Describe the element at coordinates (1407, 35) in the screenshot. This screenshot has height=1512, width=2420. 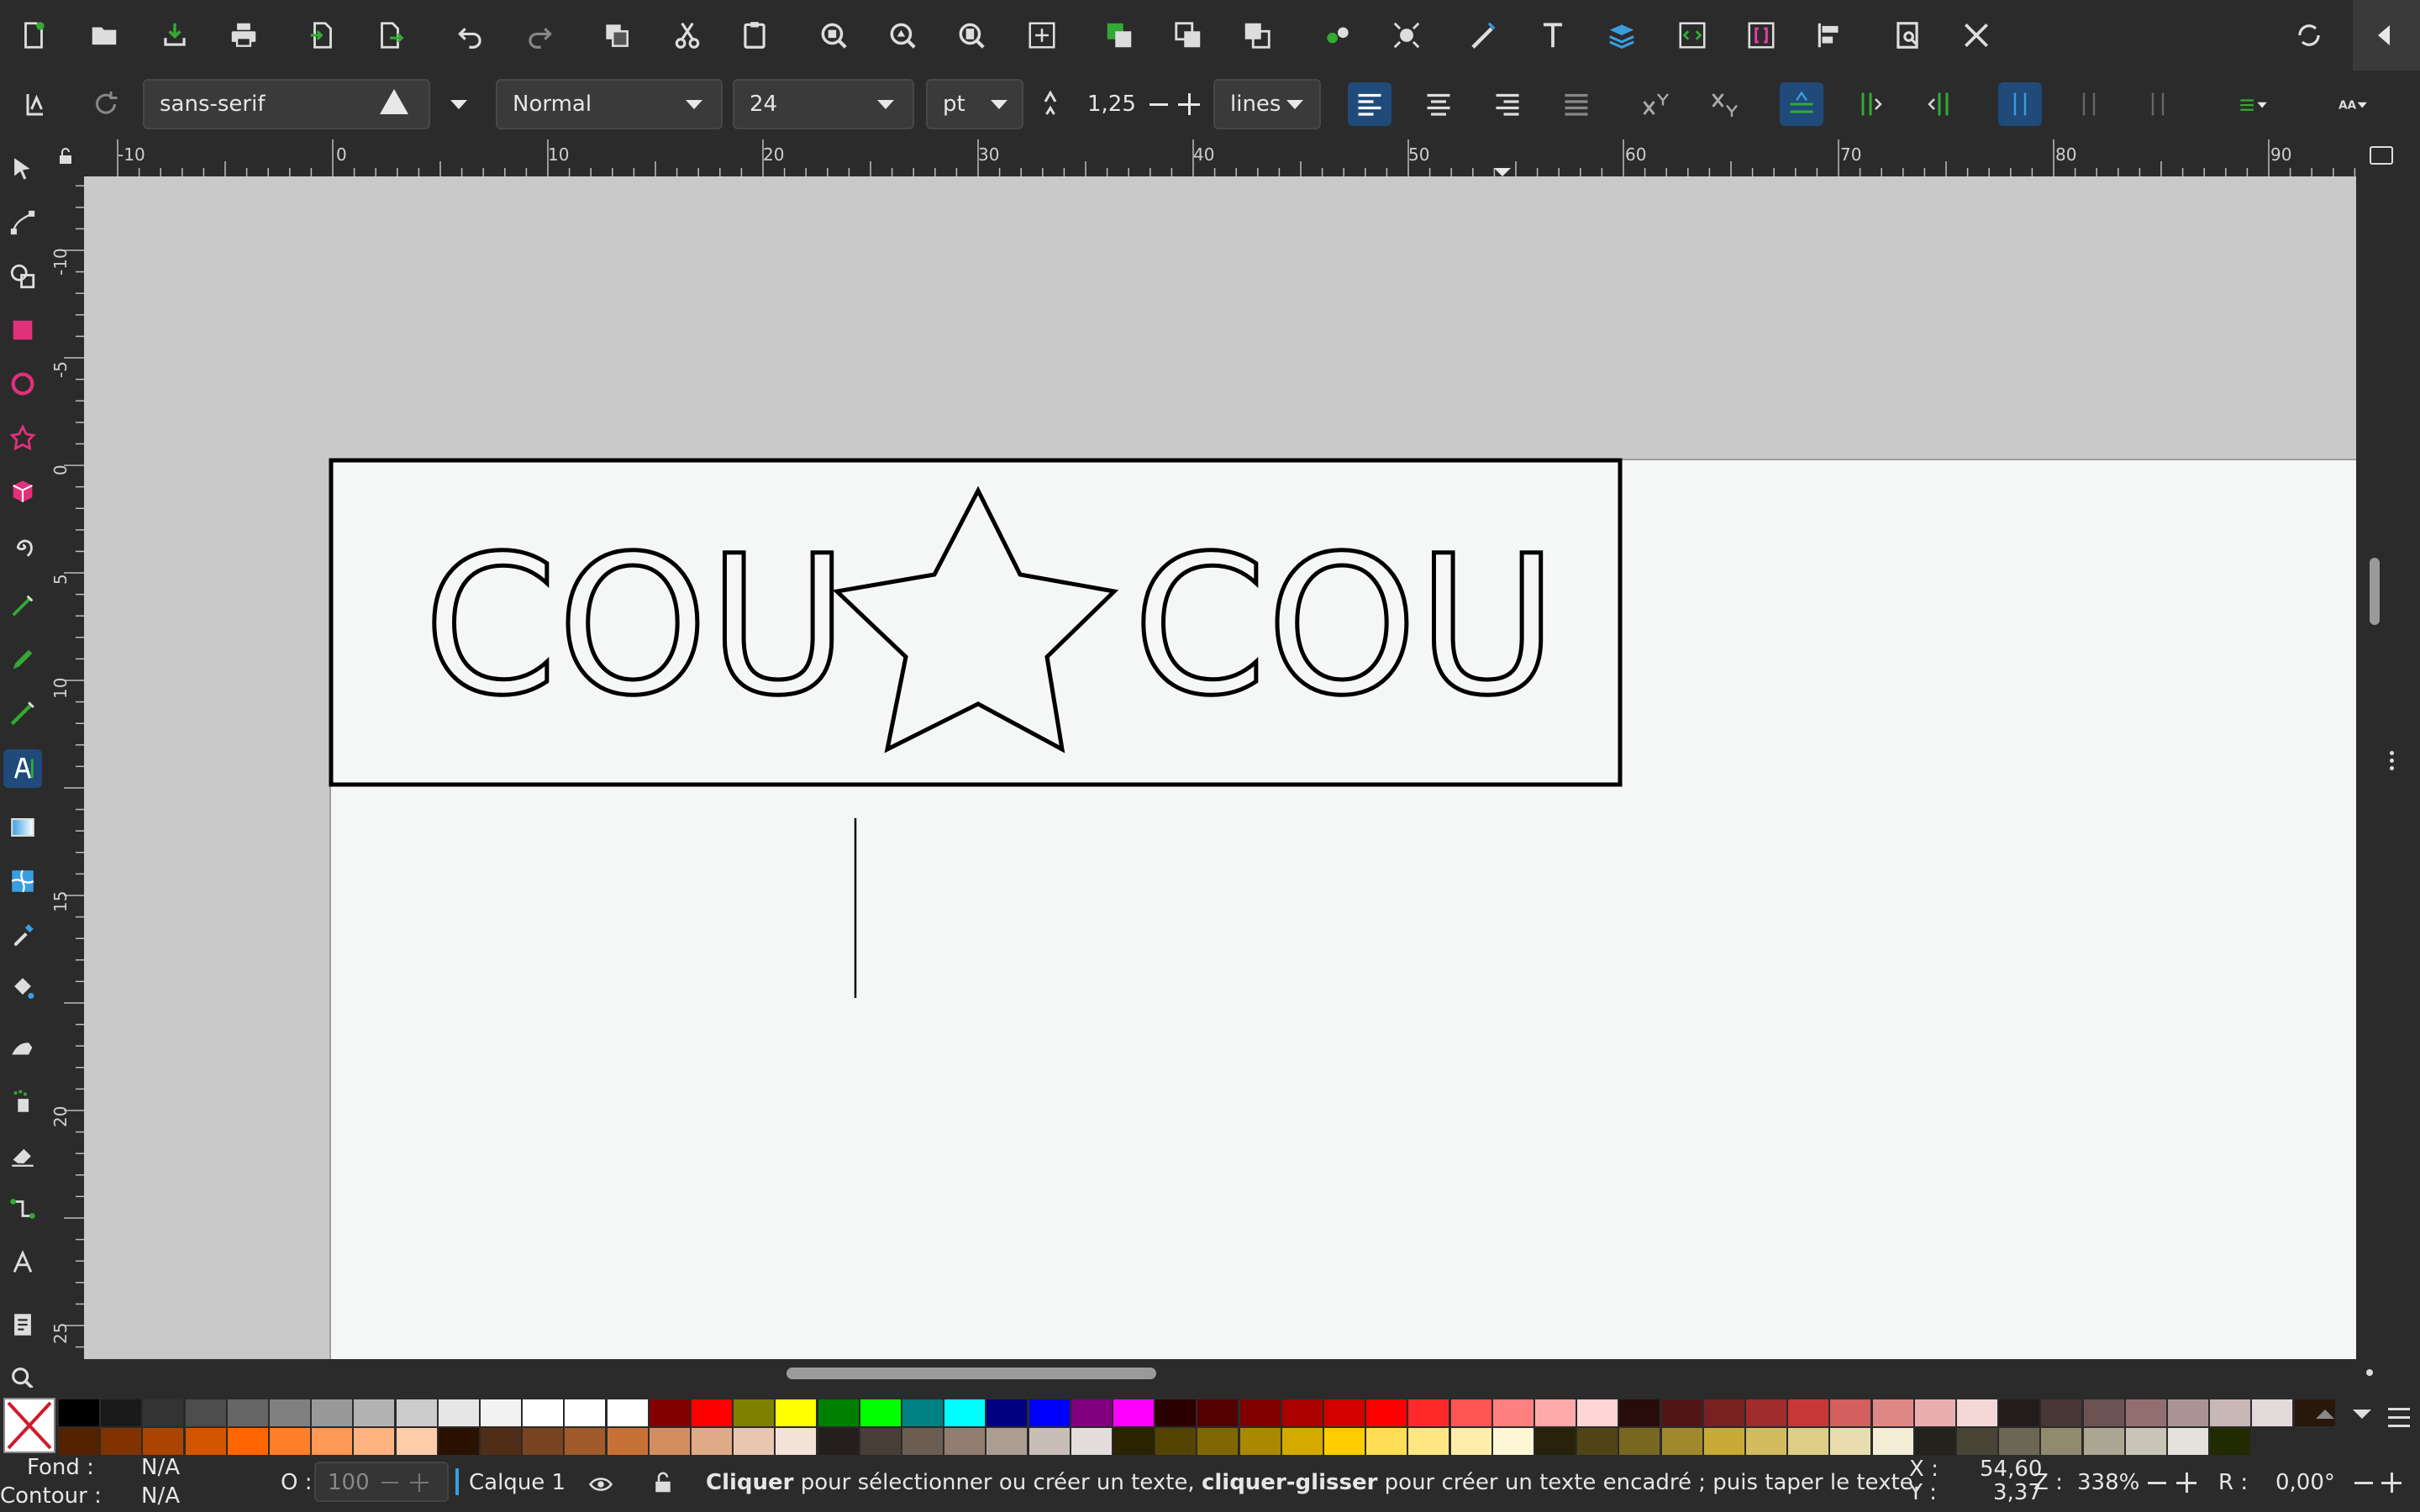
I see `transform-icon` at that location.